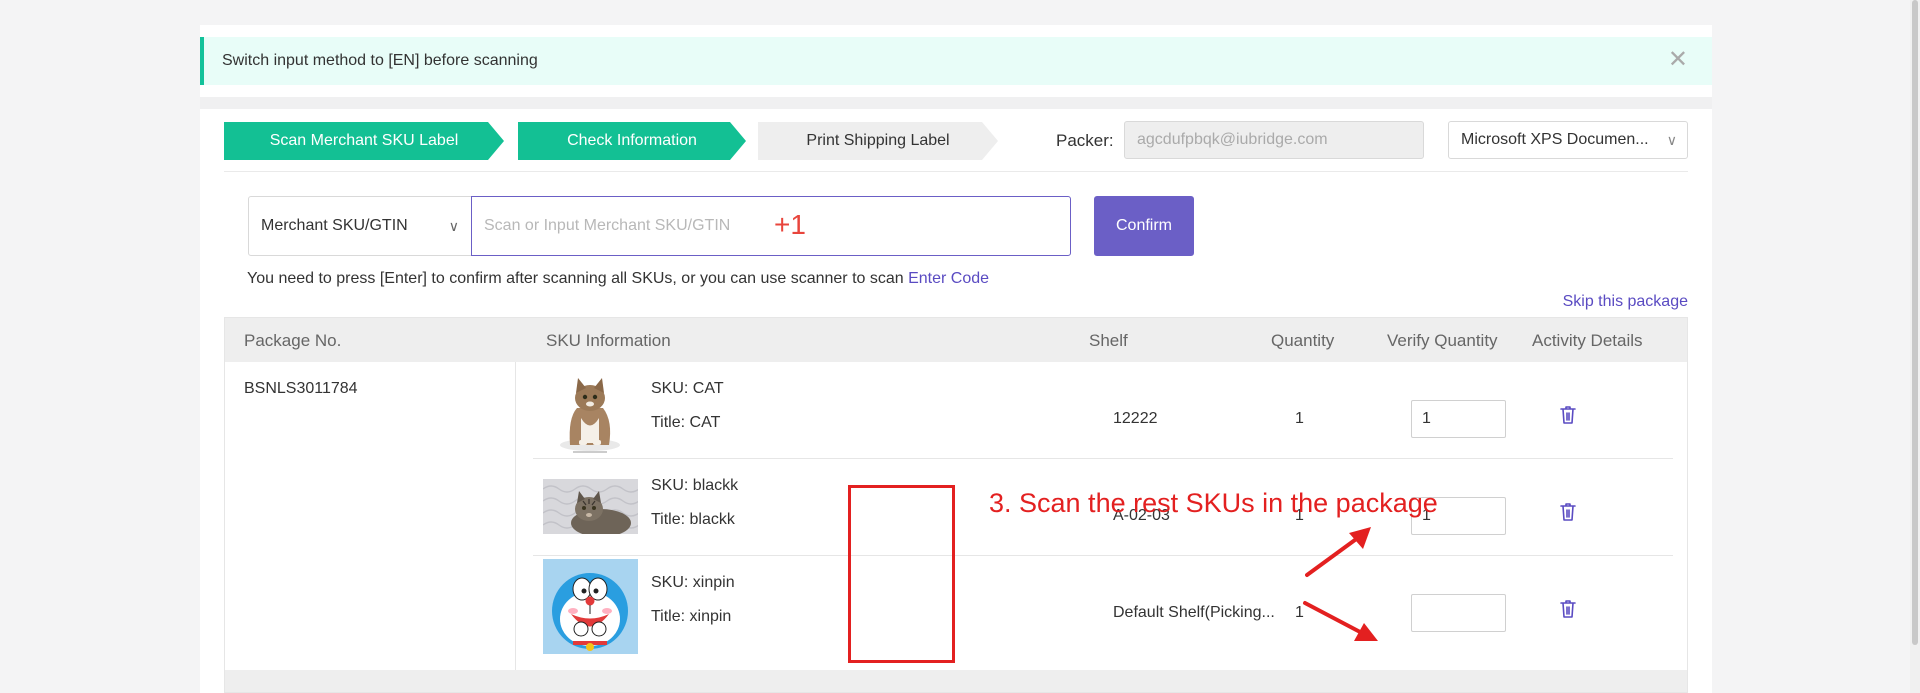 The width and height of the screenshot is (1920, 693). What do you see at coordinates (1303, 340) in the screenshot?
I see `header-quantity: Quantity` at bounding box center [1303, 340].